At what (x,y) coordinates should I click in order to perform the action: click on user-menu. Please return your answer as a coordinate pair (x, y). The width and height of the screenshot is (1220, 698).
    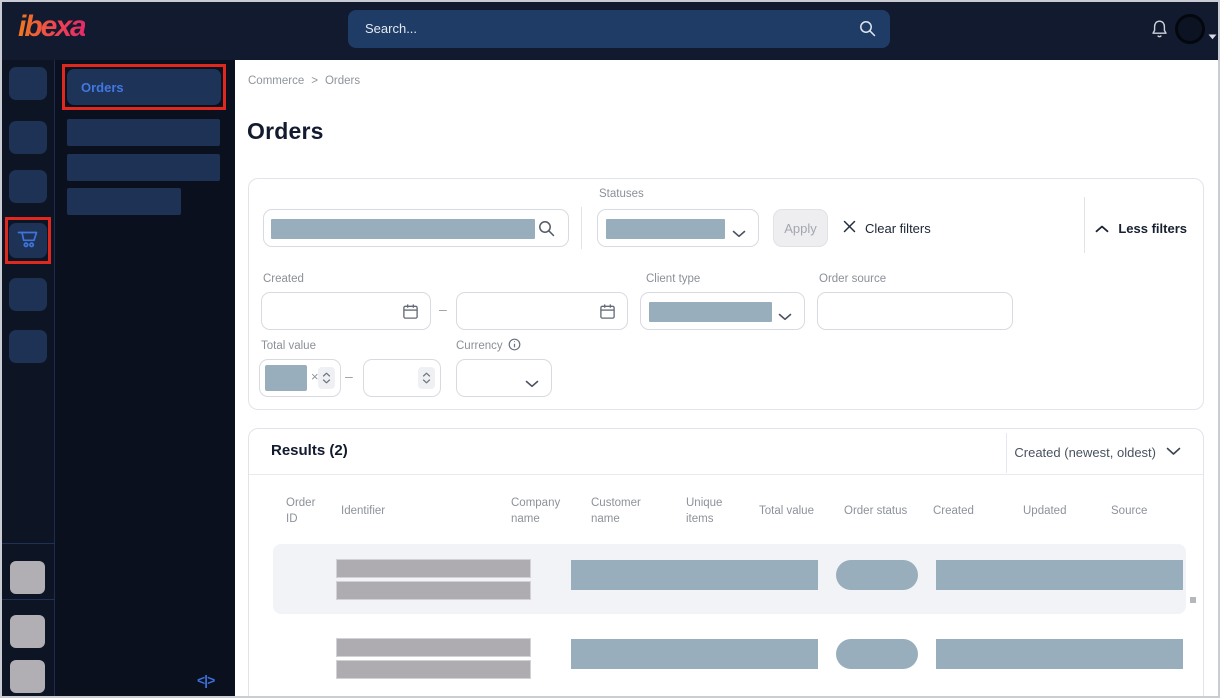
    Looking at the image, I should click on (1197, 30).